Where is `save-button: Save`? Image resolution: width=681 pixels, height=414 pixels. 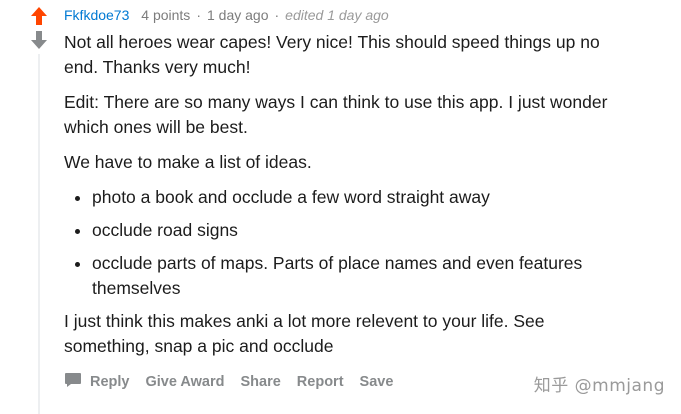 save-button: Save is located at coordinates (377, 382).